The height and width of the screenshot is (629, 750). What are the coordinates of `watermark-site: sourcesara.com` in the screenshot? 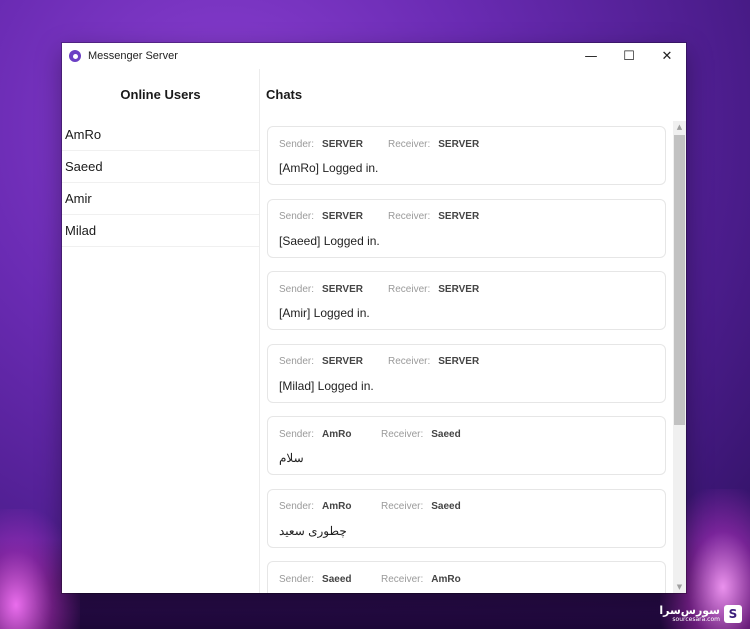 It's located at (696, 619).